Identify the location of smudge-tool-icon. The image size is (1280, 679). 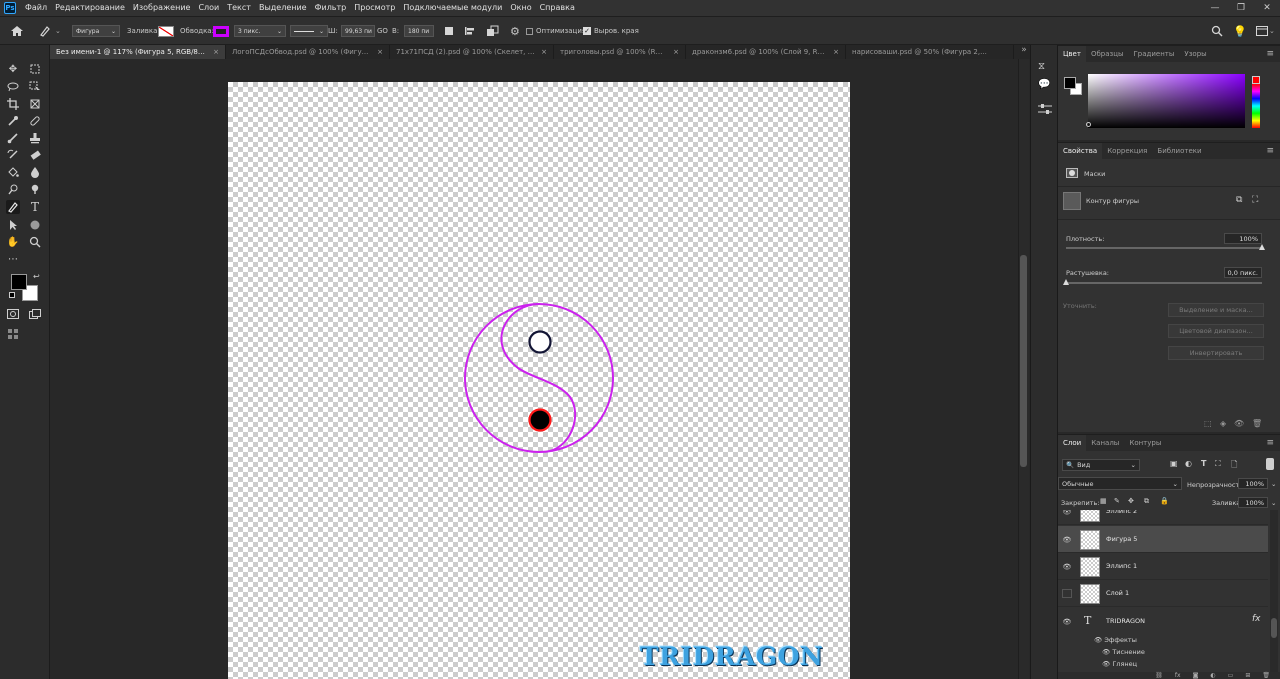
(35, 189).